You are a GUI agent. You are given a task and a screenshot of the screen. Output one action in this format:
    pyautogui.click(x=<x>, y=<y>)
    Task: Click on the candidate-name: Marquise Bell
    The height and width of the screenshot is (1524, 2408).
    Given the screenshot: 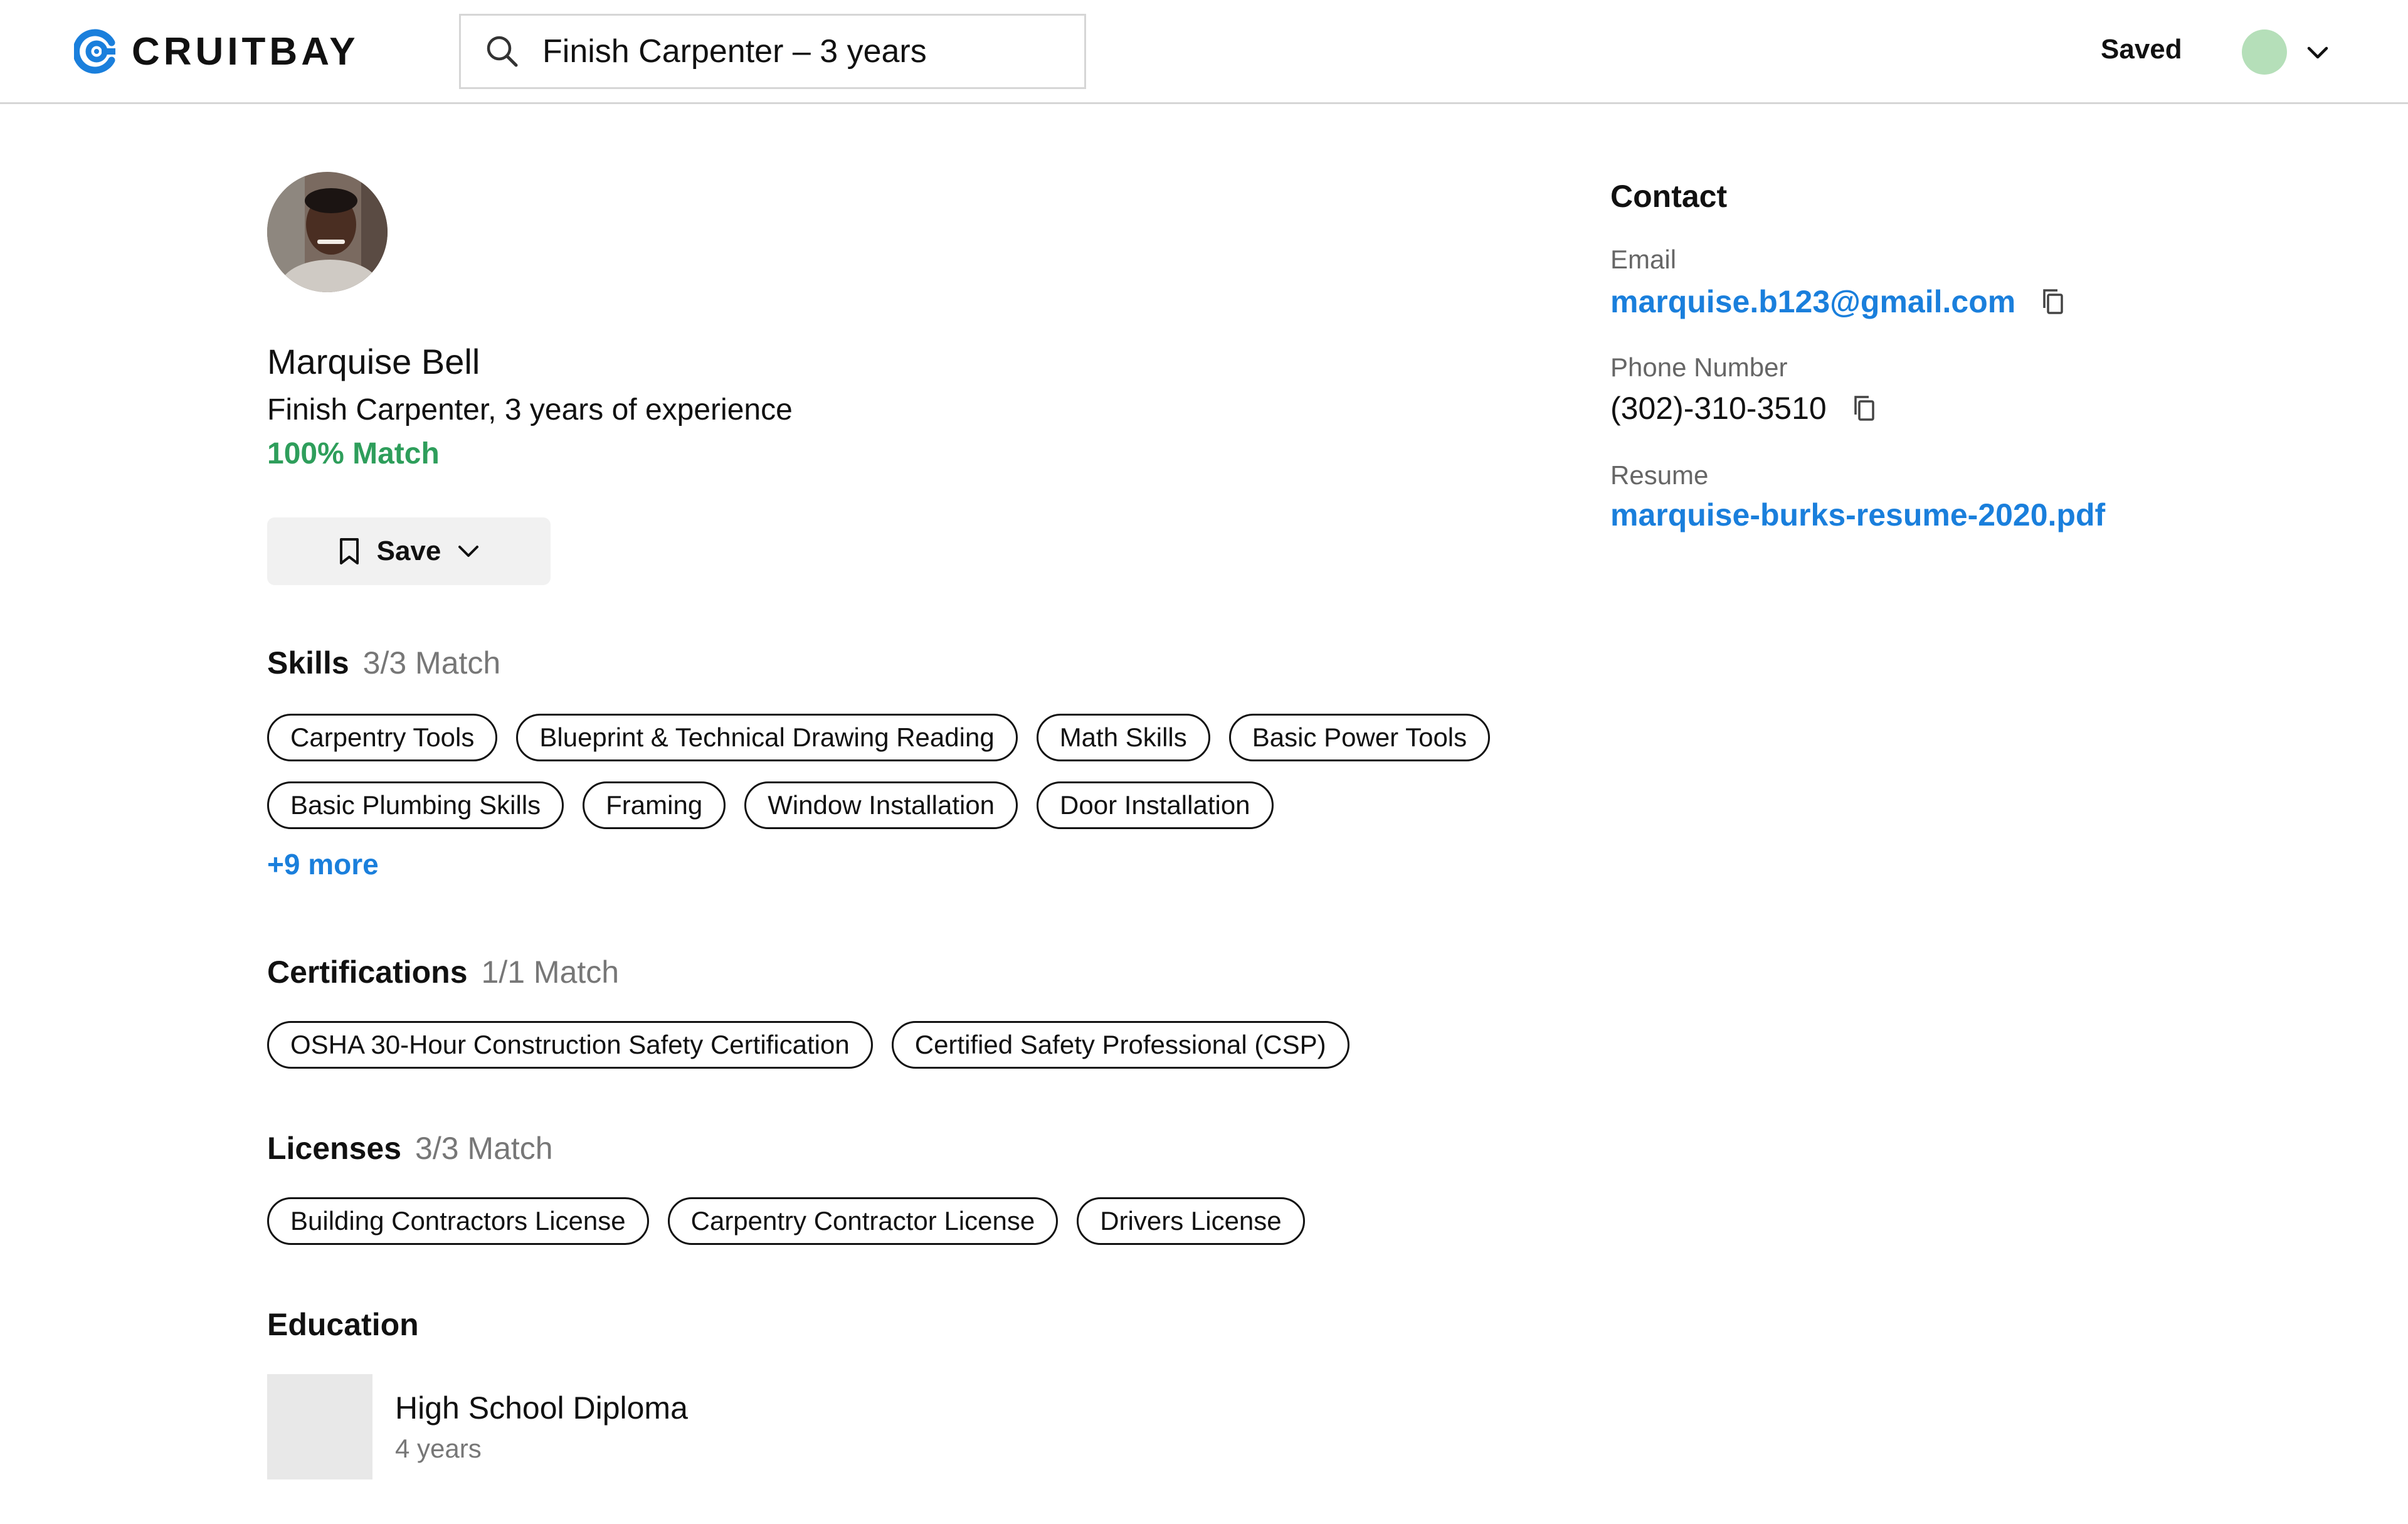 What is the action you would take?
    pyautogui.click(x=373, y=361)
    